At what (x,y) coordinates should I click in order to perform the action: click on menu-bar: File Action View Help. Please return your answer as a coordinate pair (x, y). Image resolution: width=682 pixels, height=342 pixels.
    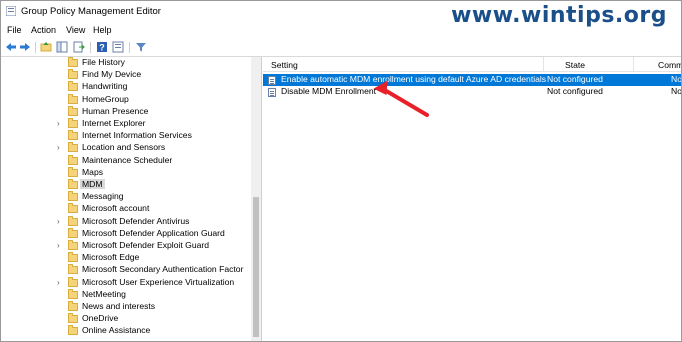
    Looking at the image, I should click on (341, 30).